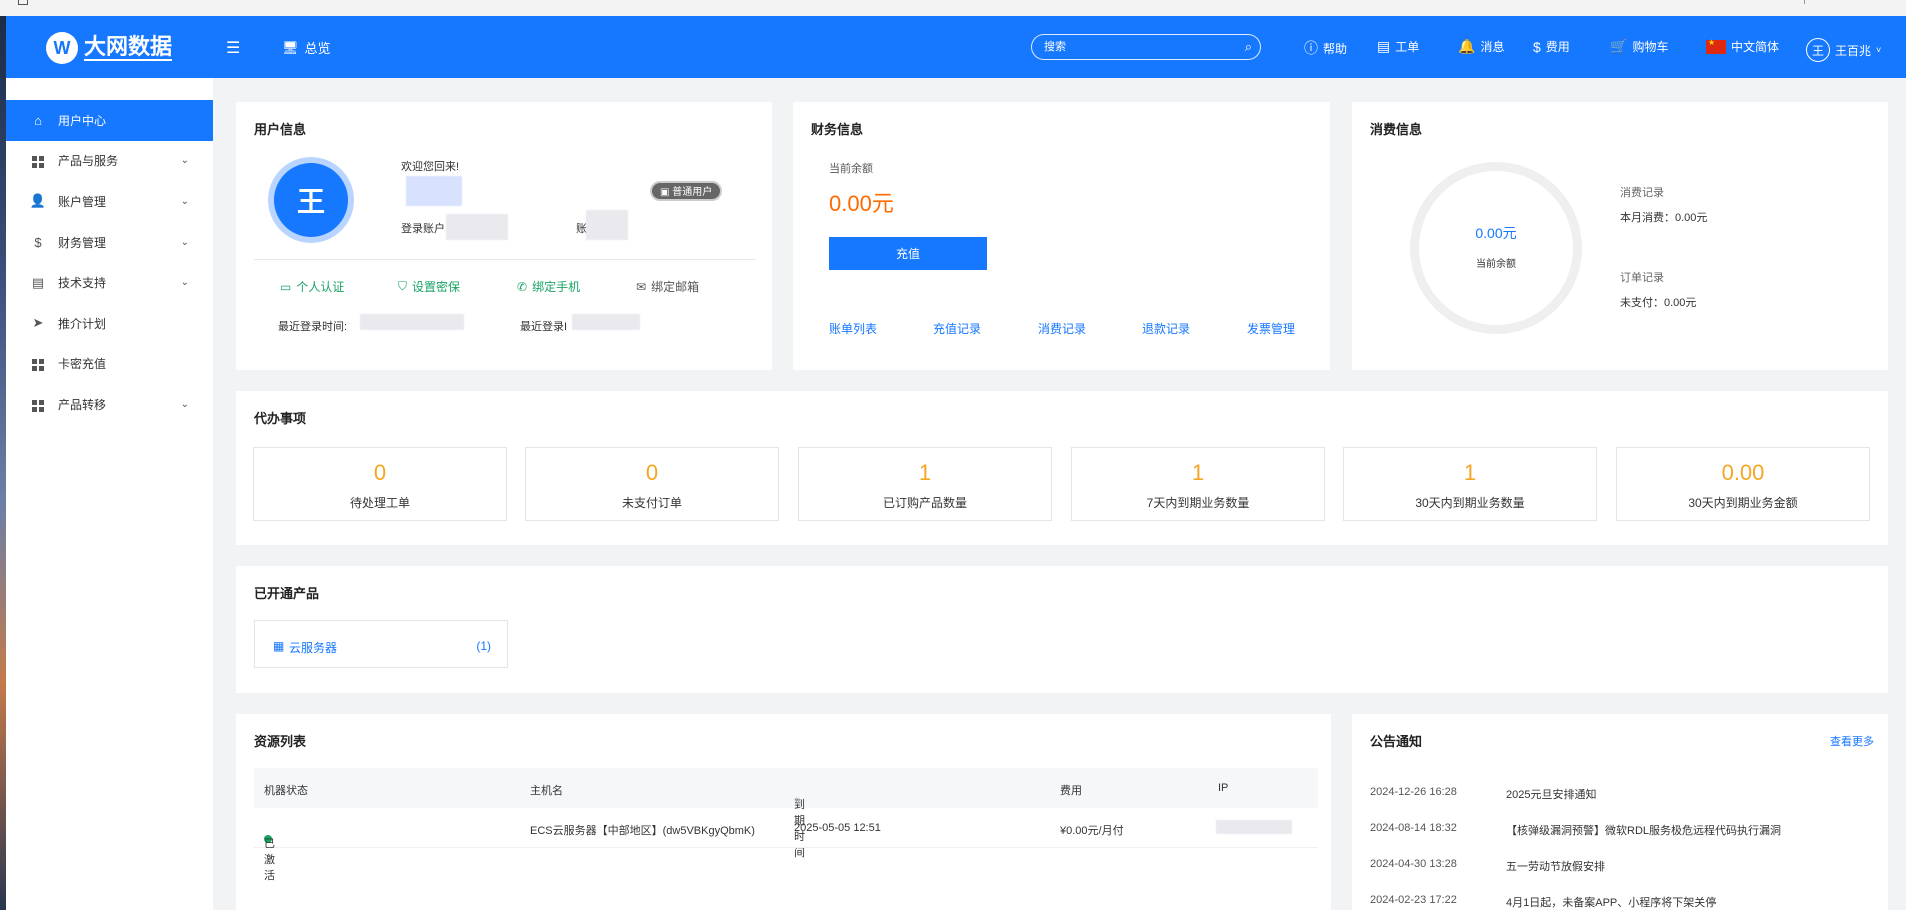  I want to click on sidebar-item-card-recharge: 卡密充值, so click(109, 364).